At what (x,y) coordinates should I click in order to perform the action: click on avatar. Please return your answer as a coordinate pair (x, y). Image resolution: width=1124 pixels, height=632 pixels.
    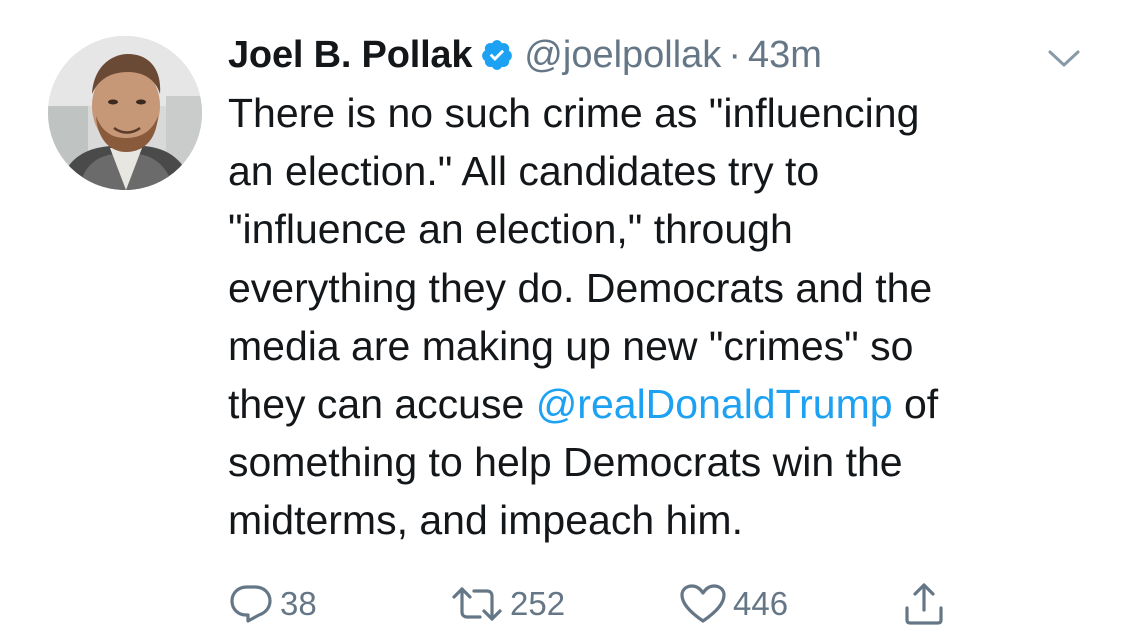
    Looking at the image, I should click on (125, 113).